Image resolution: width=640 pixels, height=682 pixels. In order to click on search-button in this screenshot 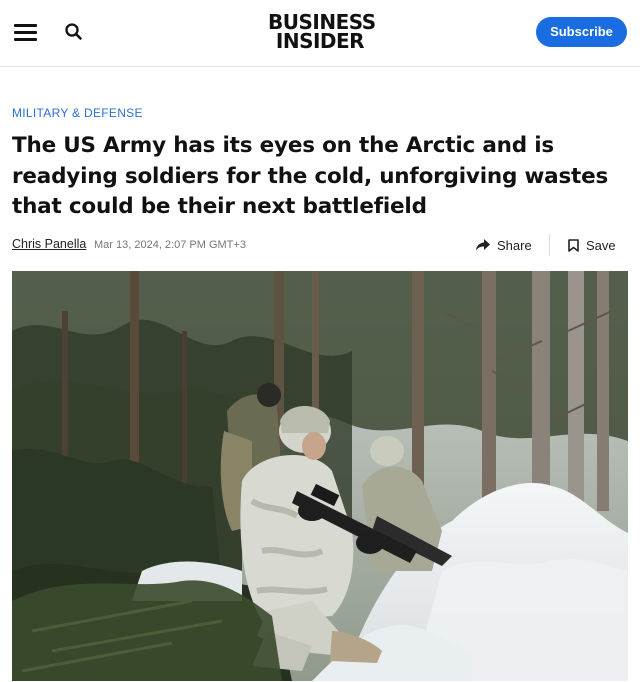, I will do `click(74, 32)`.